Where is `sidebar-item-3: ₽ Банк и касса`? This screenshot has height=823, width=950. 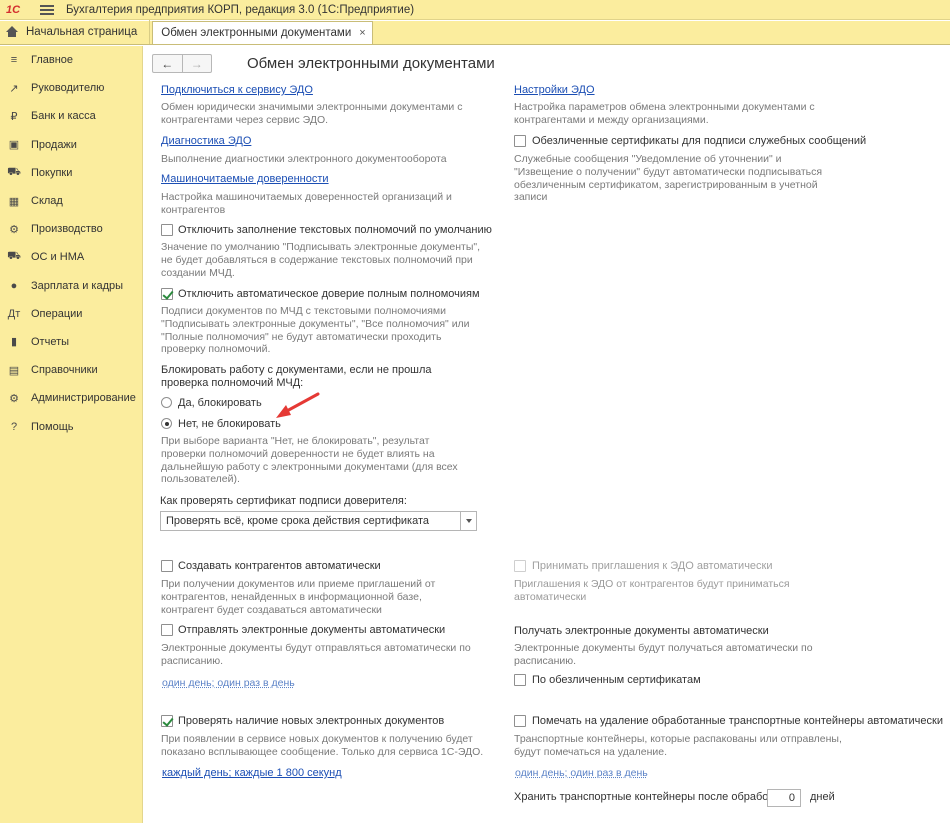
sidebar-item-3: ₽ Банк и касса is located at coordinates (71, 116).